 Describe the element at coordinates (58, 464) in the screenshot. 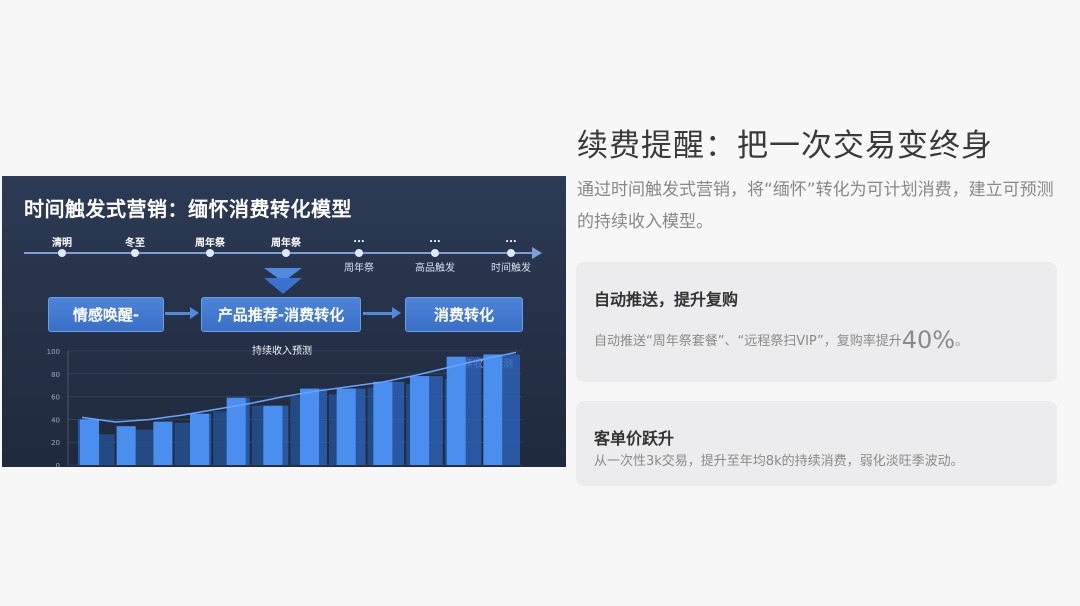

I see `y-tick-label: 0` at that location.